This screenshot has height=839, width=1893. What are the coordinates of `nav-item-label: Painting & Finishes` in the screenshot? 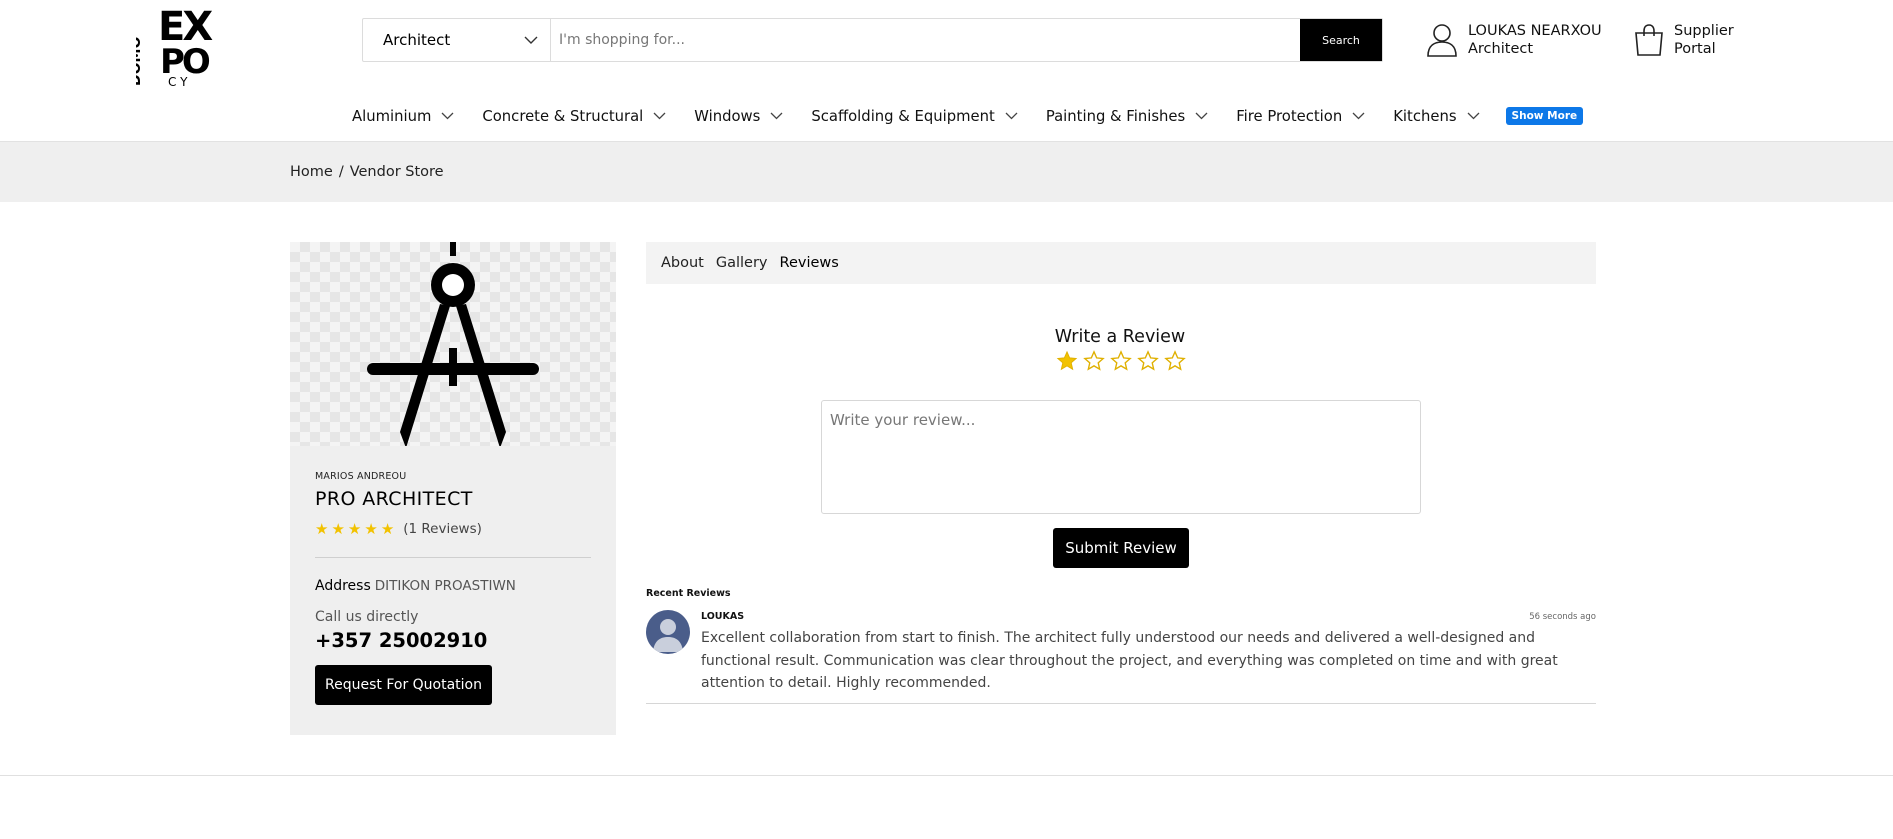 It's located at (1115, 116).